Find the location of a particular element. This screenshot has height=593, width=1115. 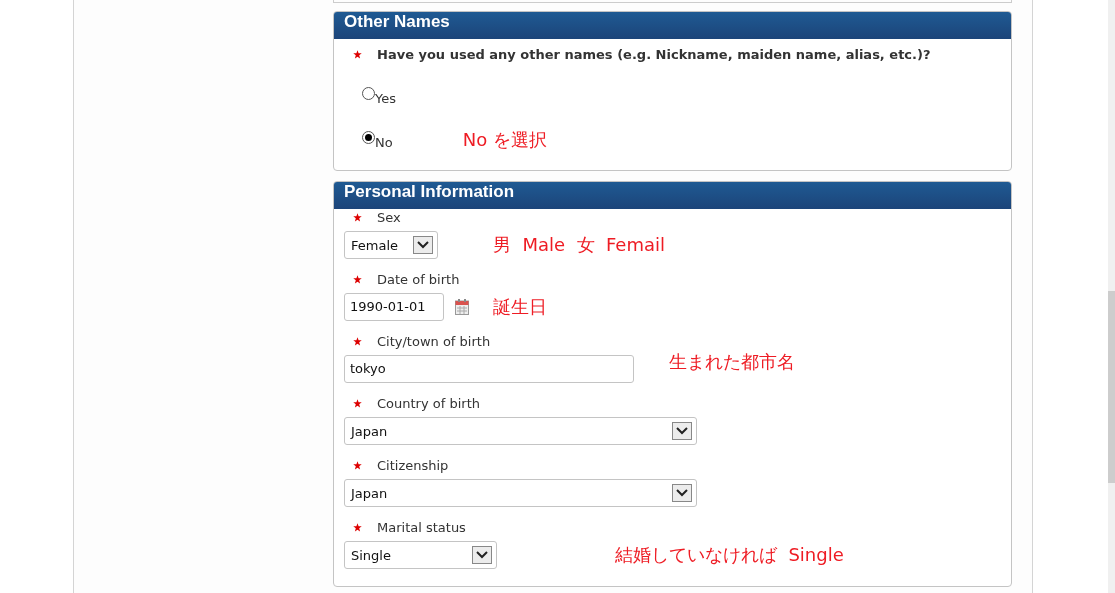

annotation-text: 生まれた都市名 is located at coordinates (732, 362).